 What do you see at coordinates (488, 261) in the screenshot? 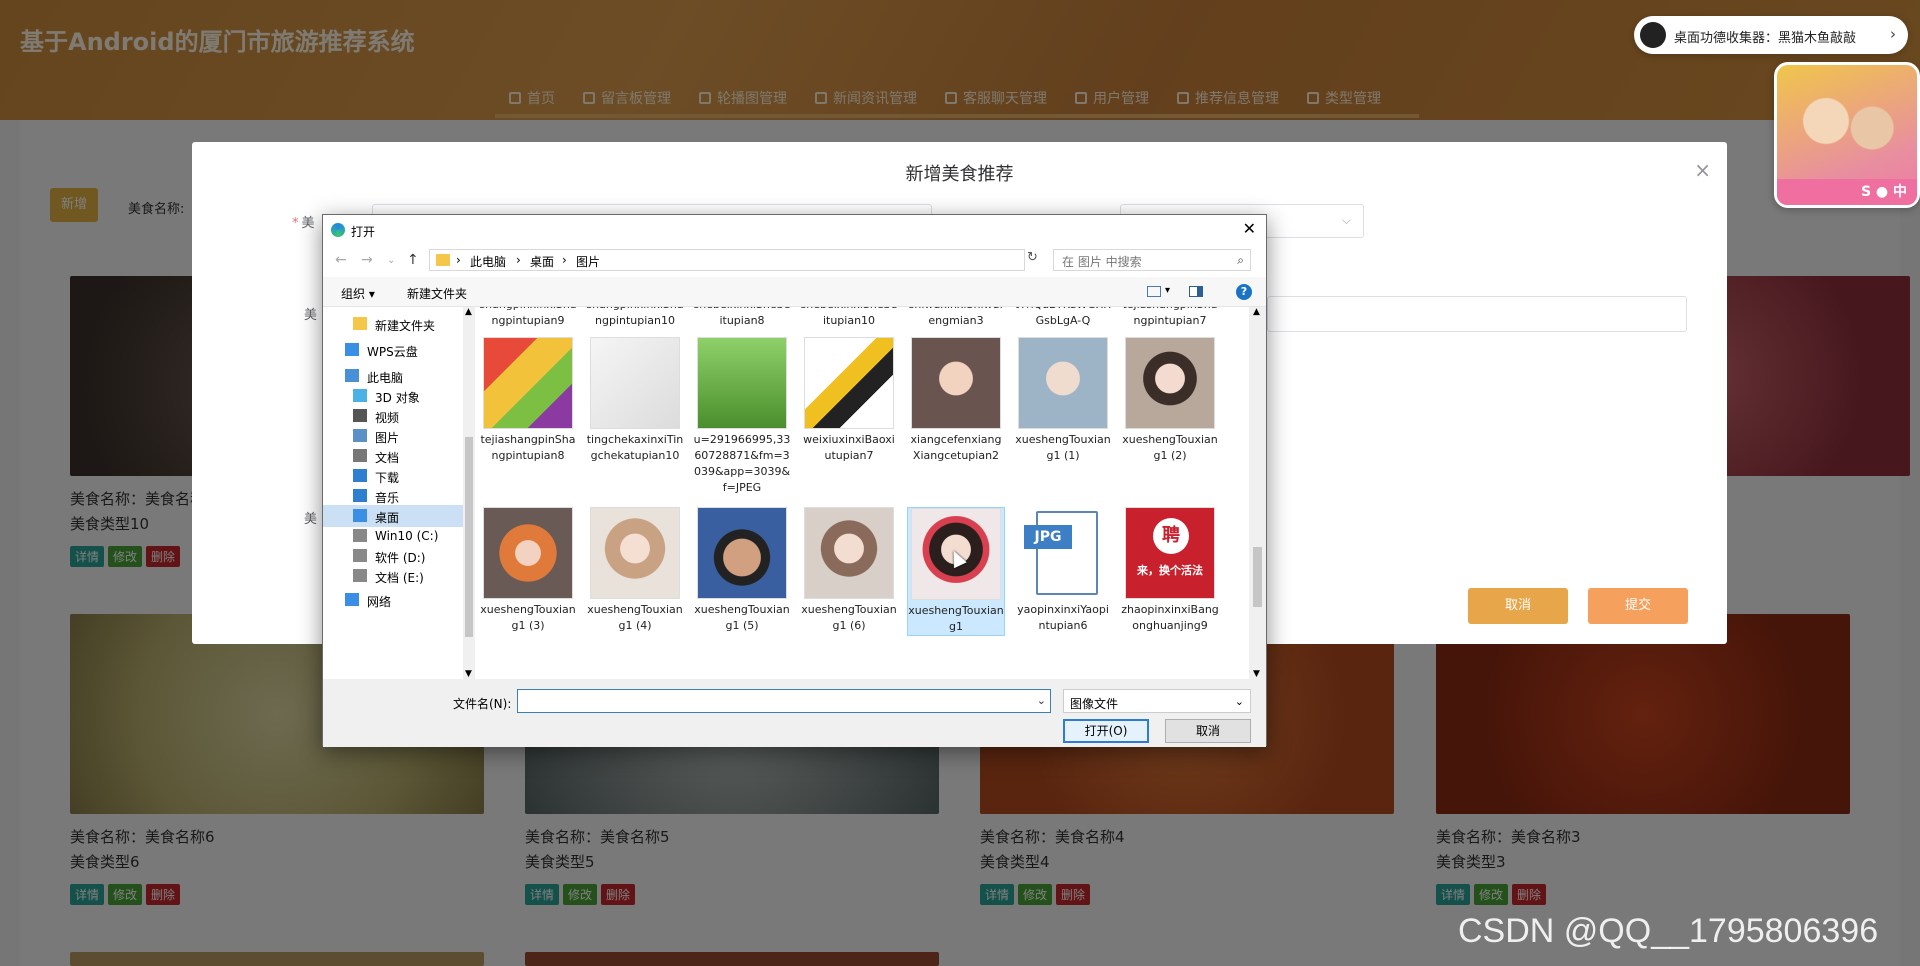
I see `breadcrumb-this-pc: 此电脑` at bounding box center [488, 261].